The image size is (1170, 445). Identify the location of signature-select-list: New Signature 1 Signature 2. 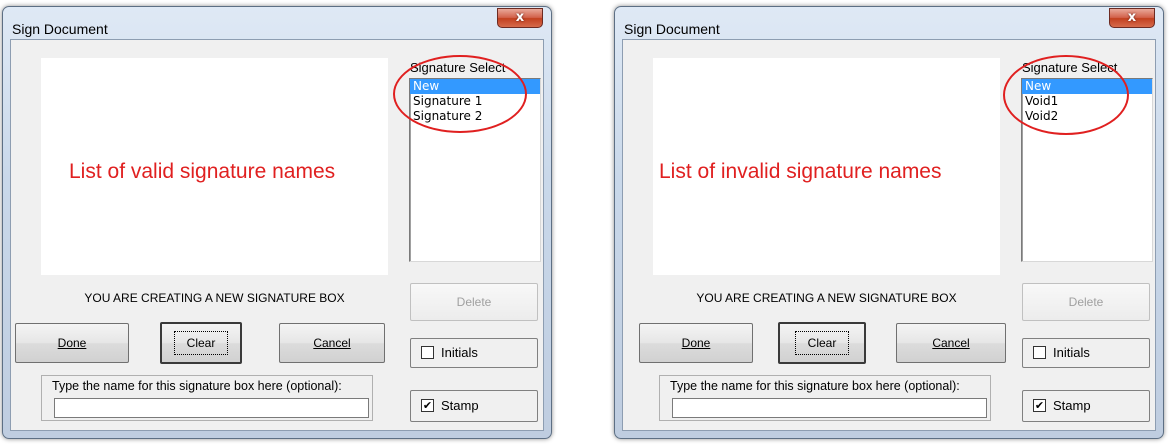
(475, 170).